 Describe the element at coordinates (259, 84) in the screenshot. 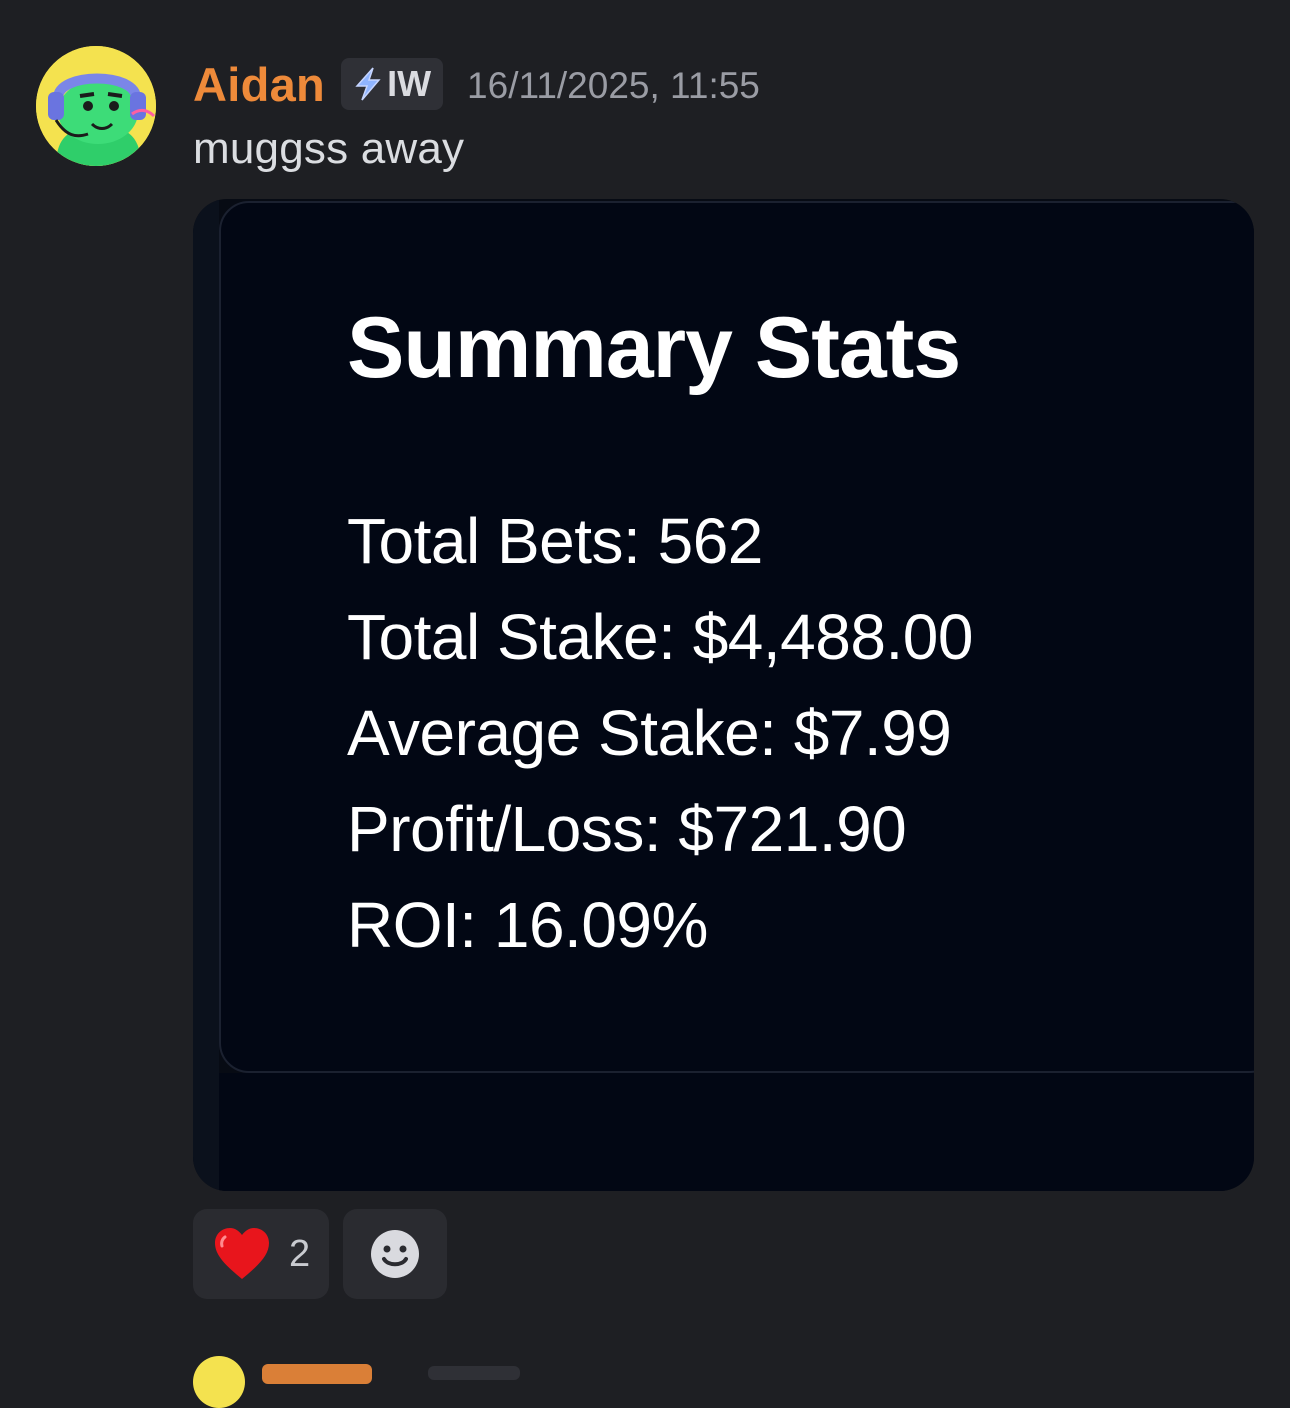

I see `username: Aidan` at that location.